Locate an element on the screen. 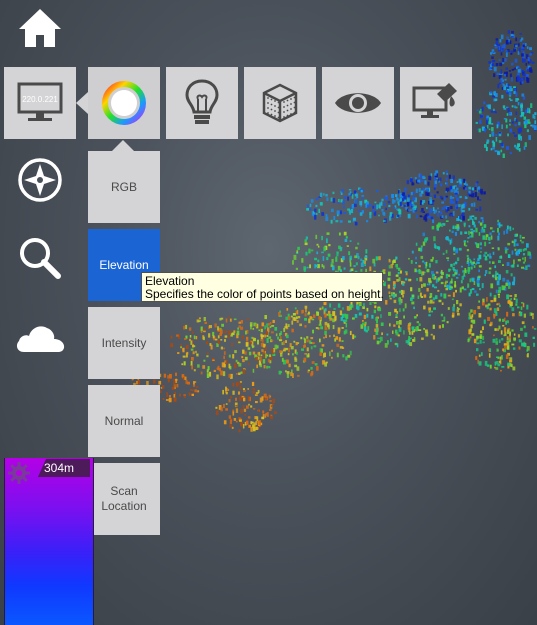 The image size is (537, 625). color-mode-button is located at coordinates (124, 103).